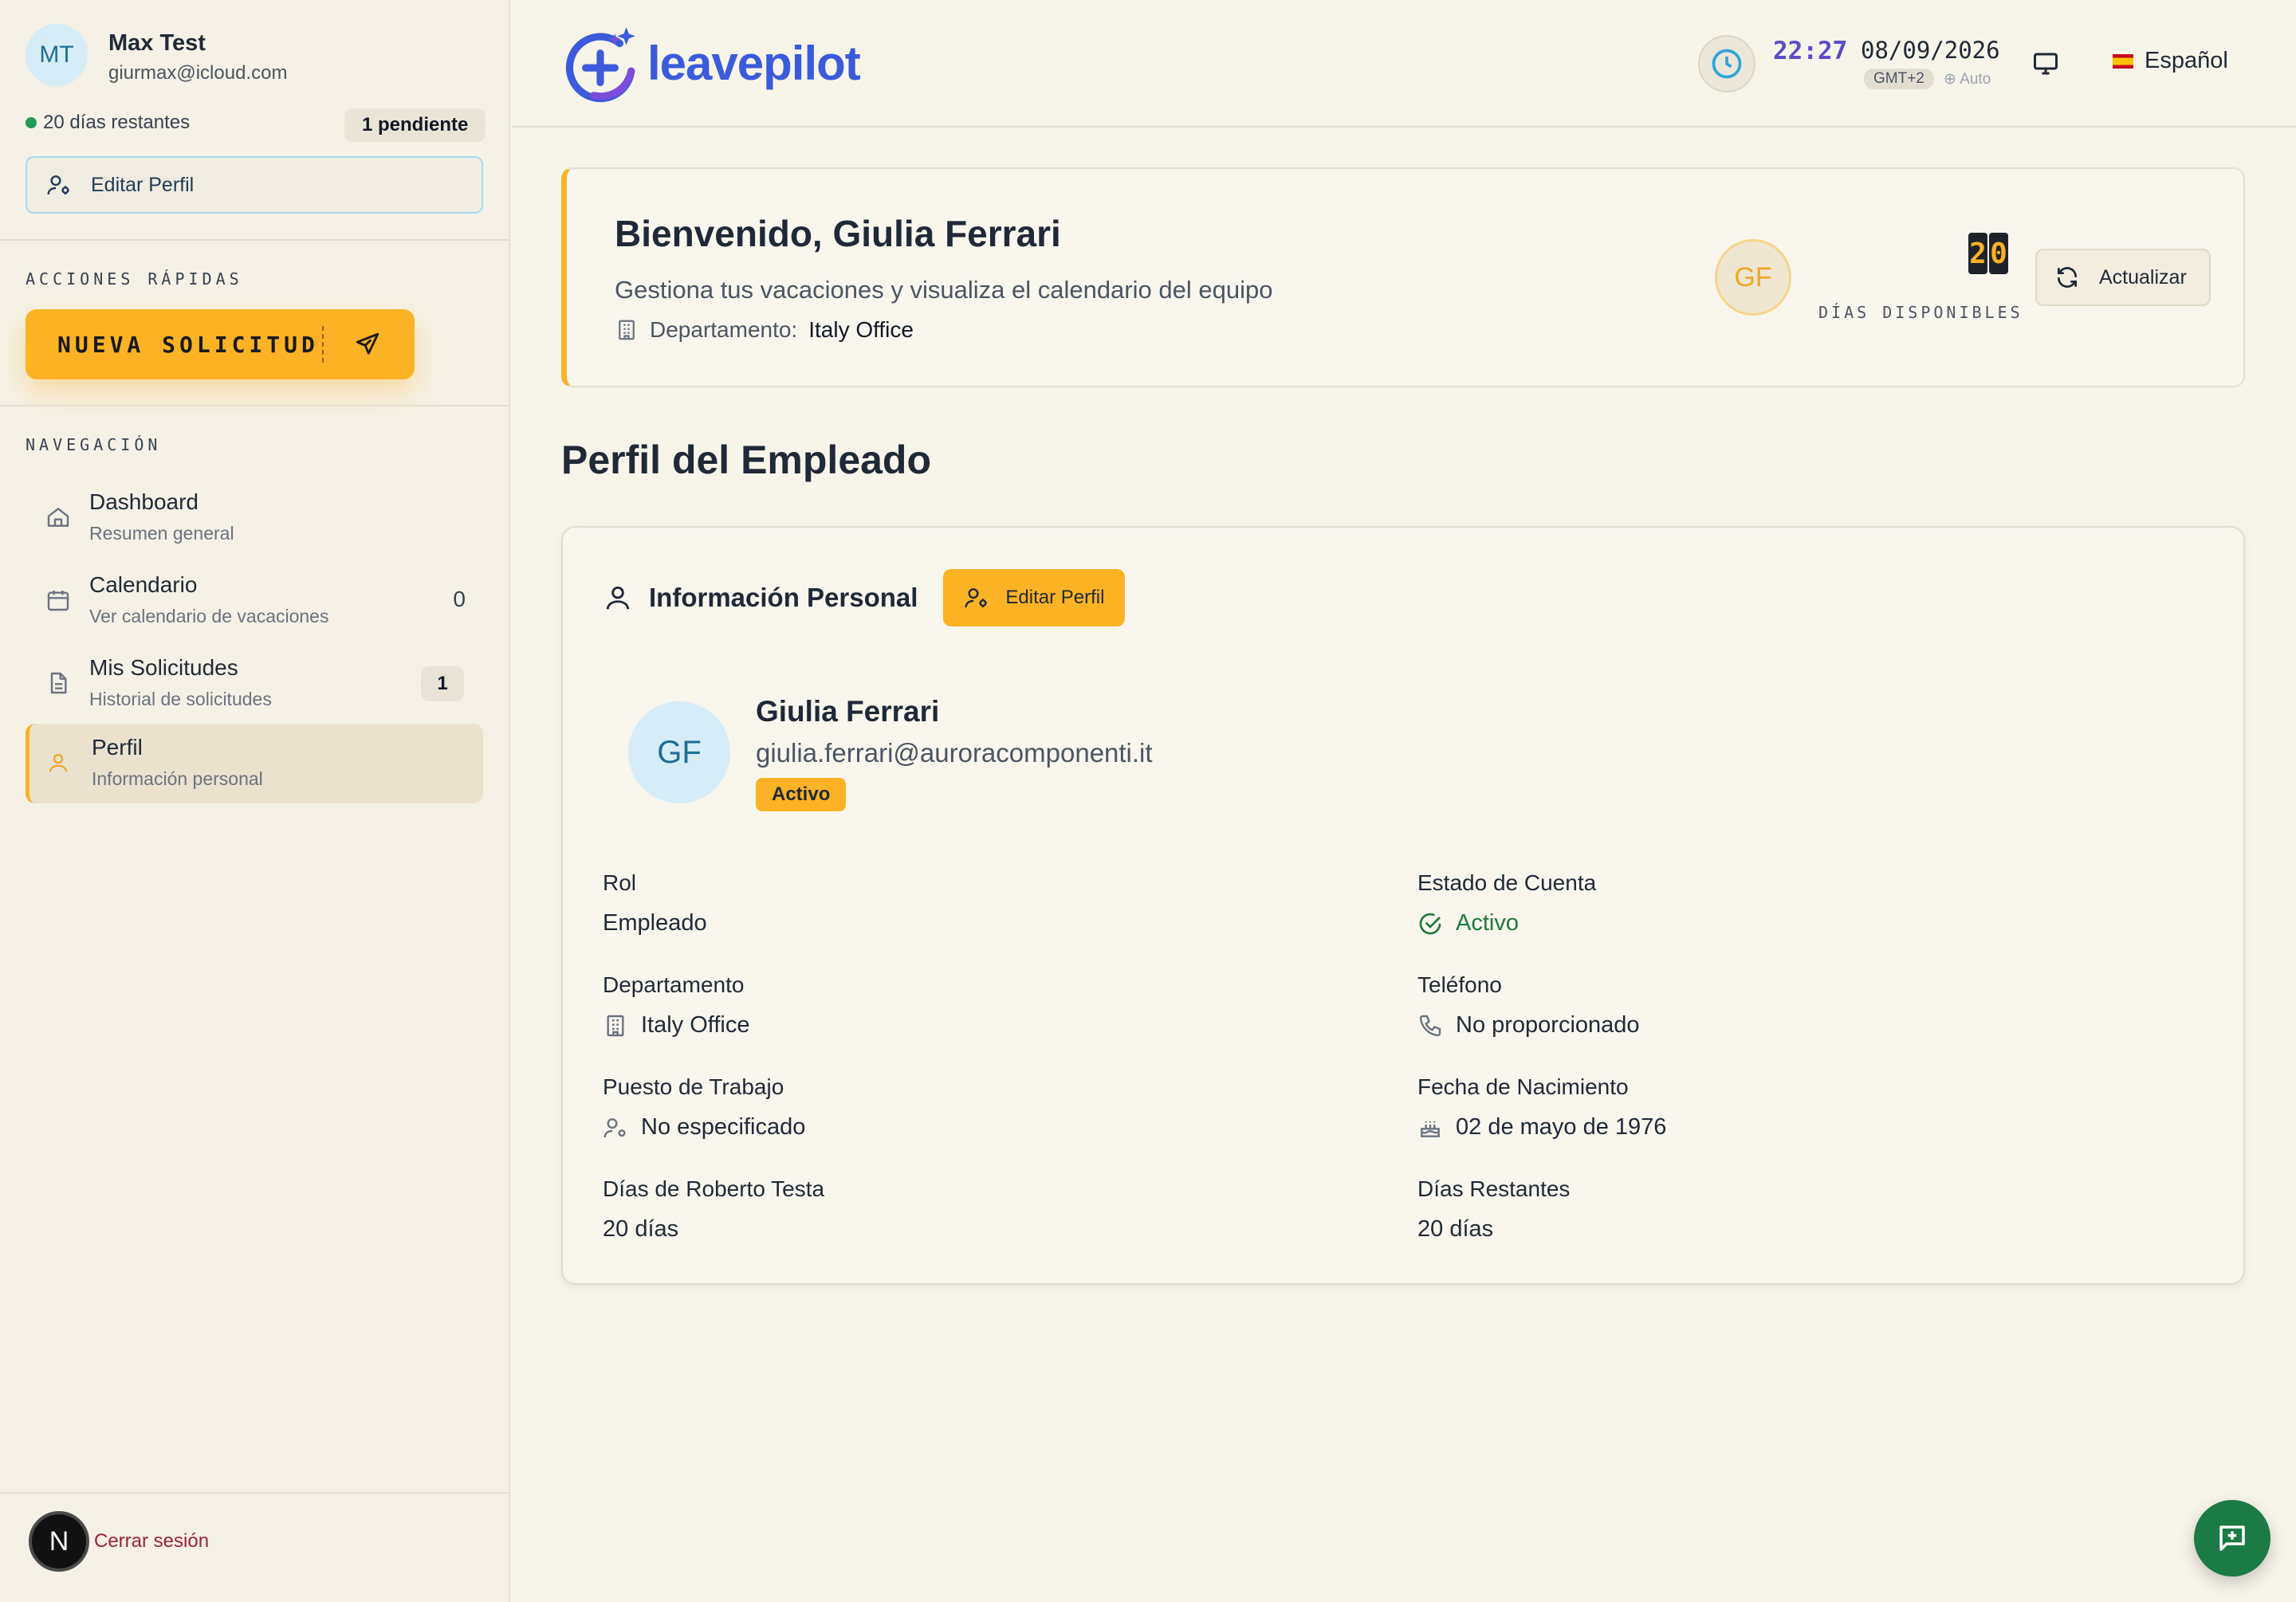  What do you see at coordinates (143, 584) in the screenshot?
I see `nav-item-title: Calendario` at bounding box center [143, 584].